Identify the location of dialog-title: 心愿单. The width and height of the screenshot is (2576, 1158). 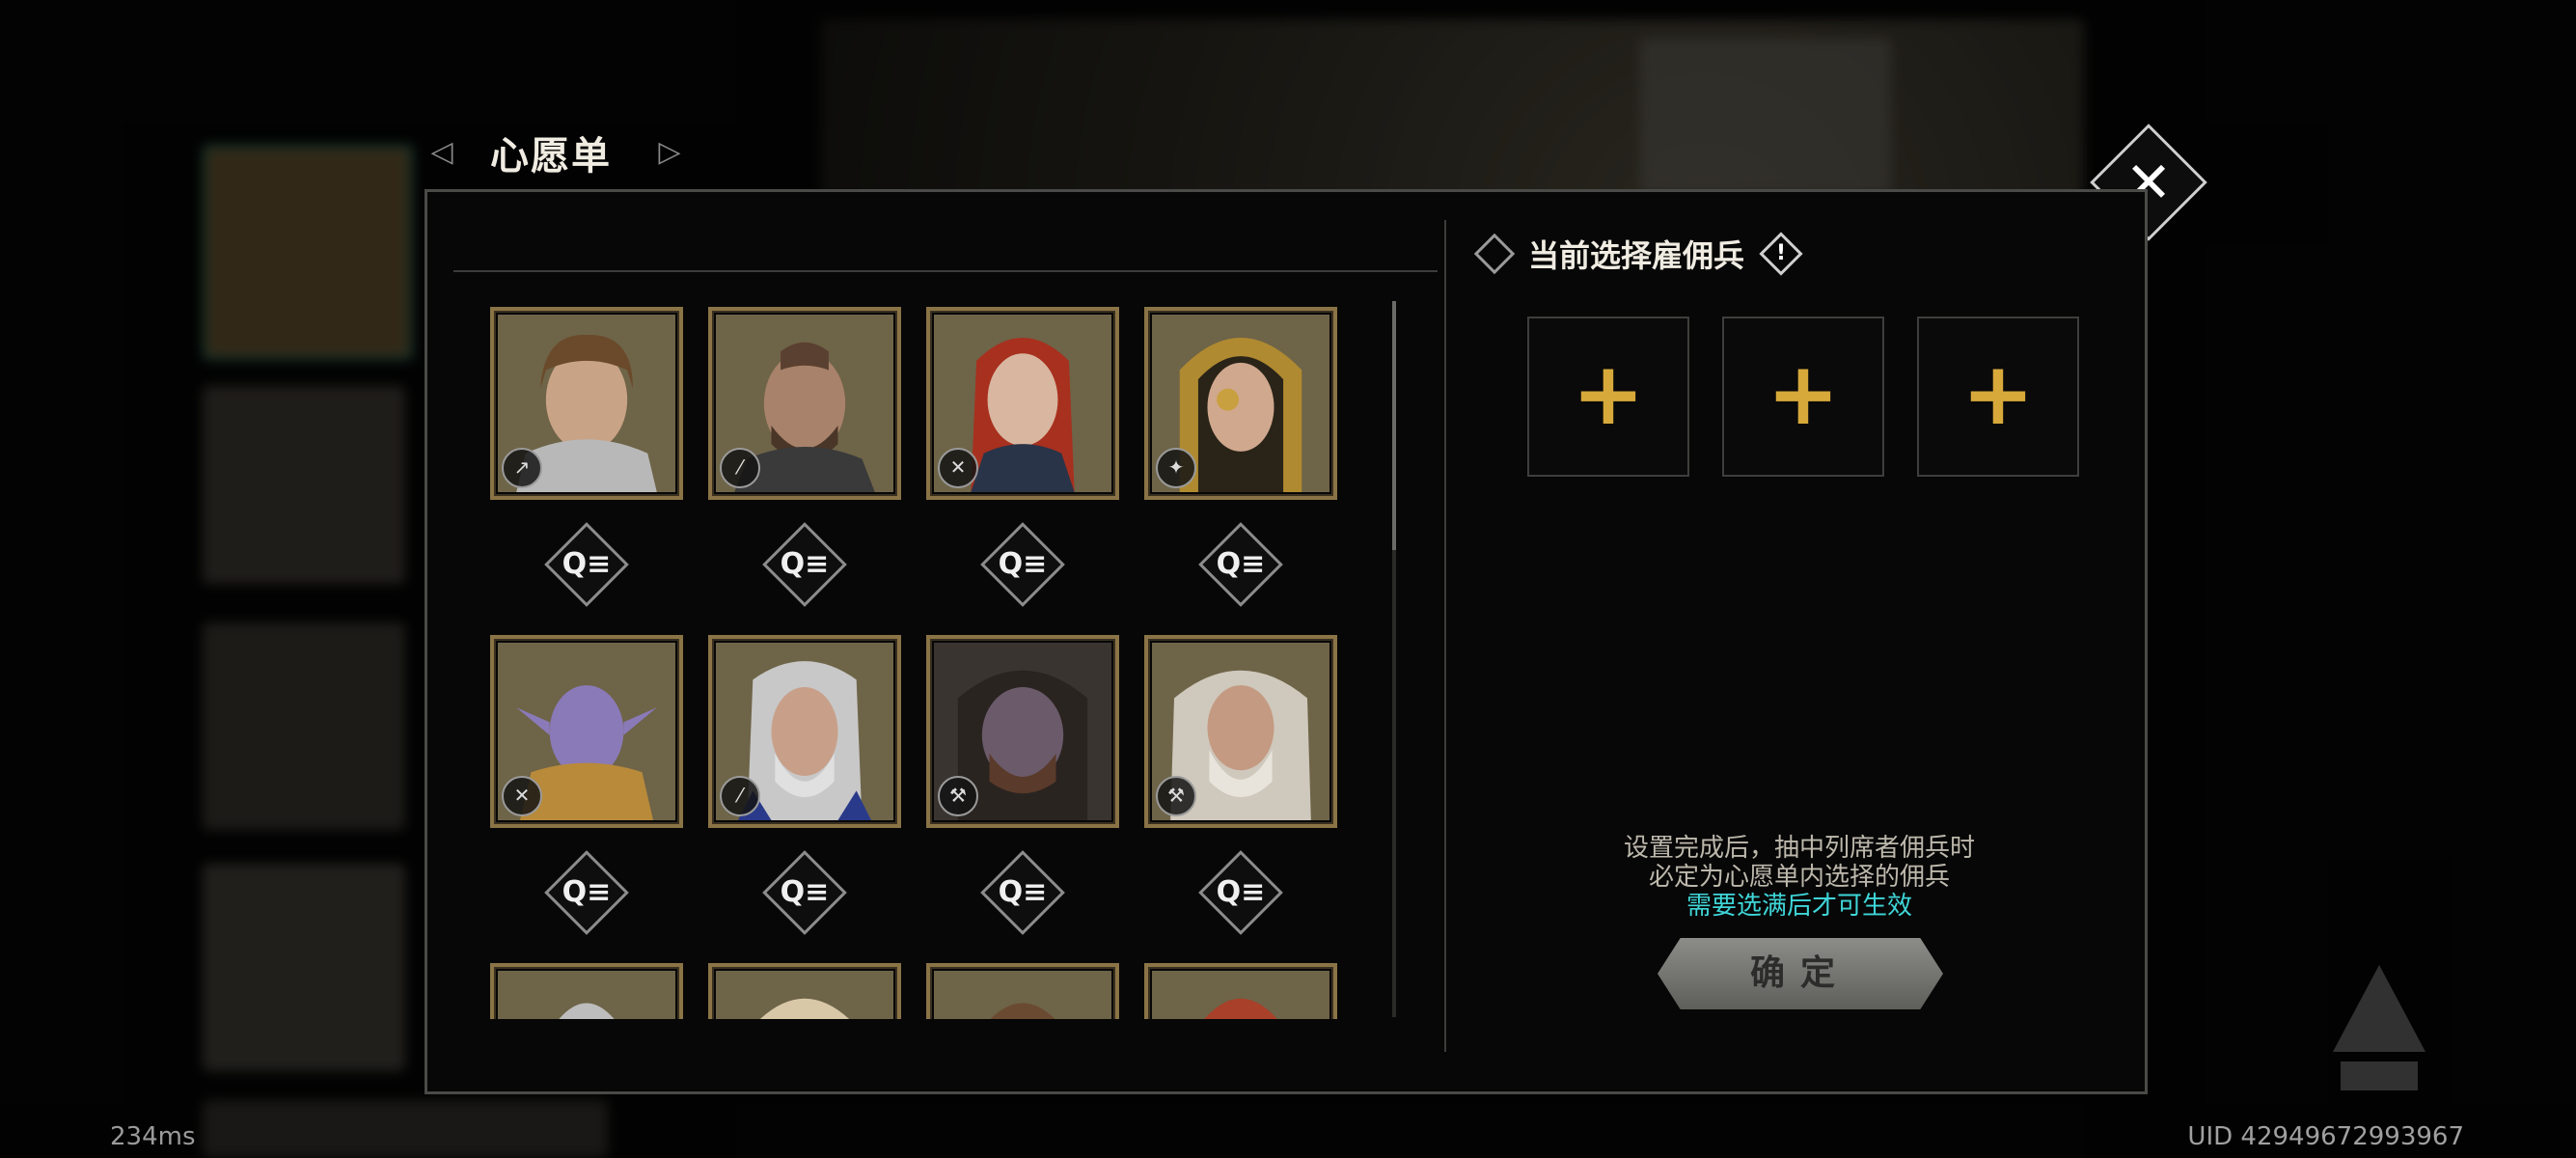
(551, 156).